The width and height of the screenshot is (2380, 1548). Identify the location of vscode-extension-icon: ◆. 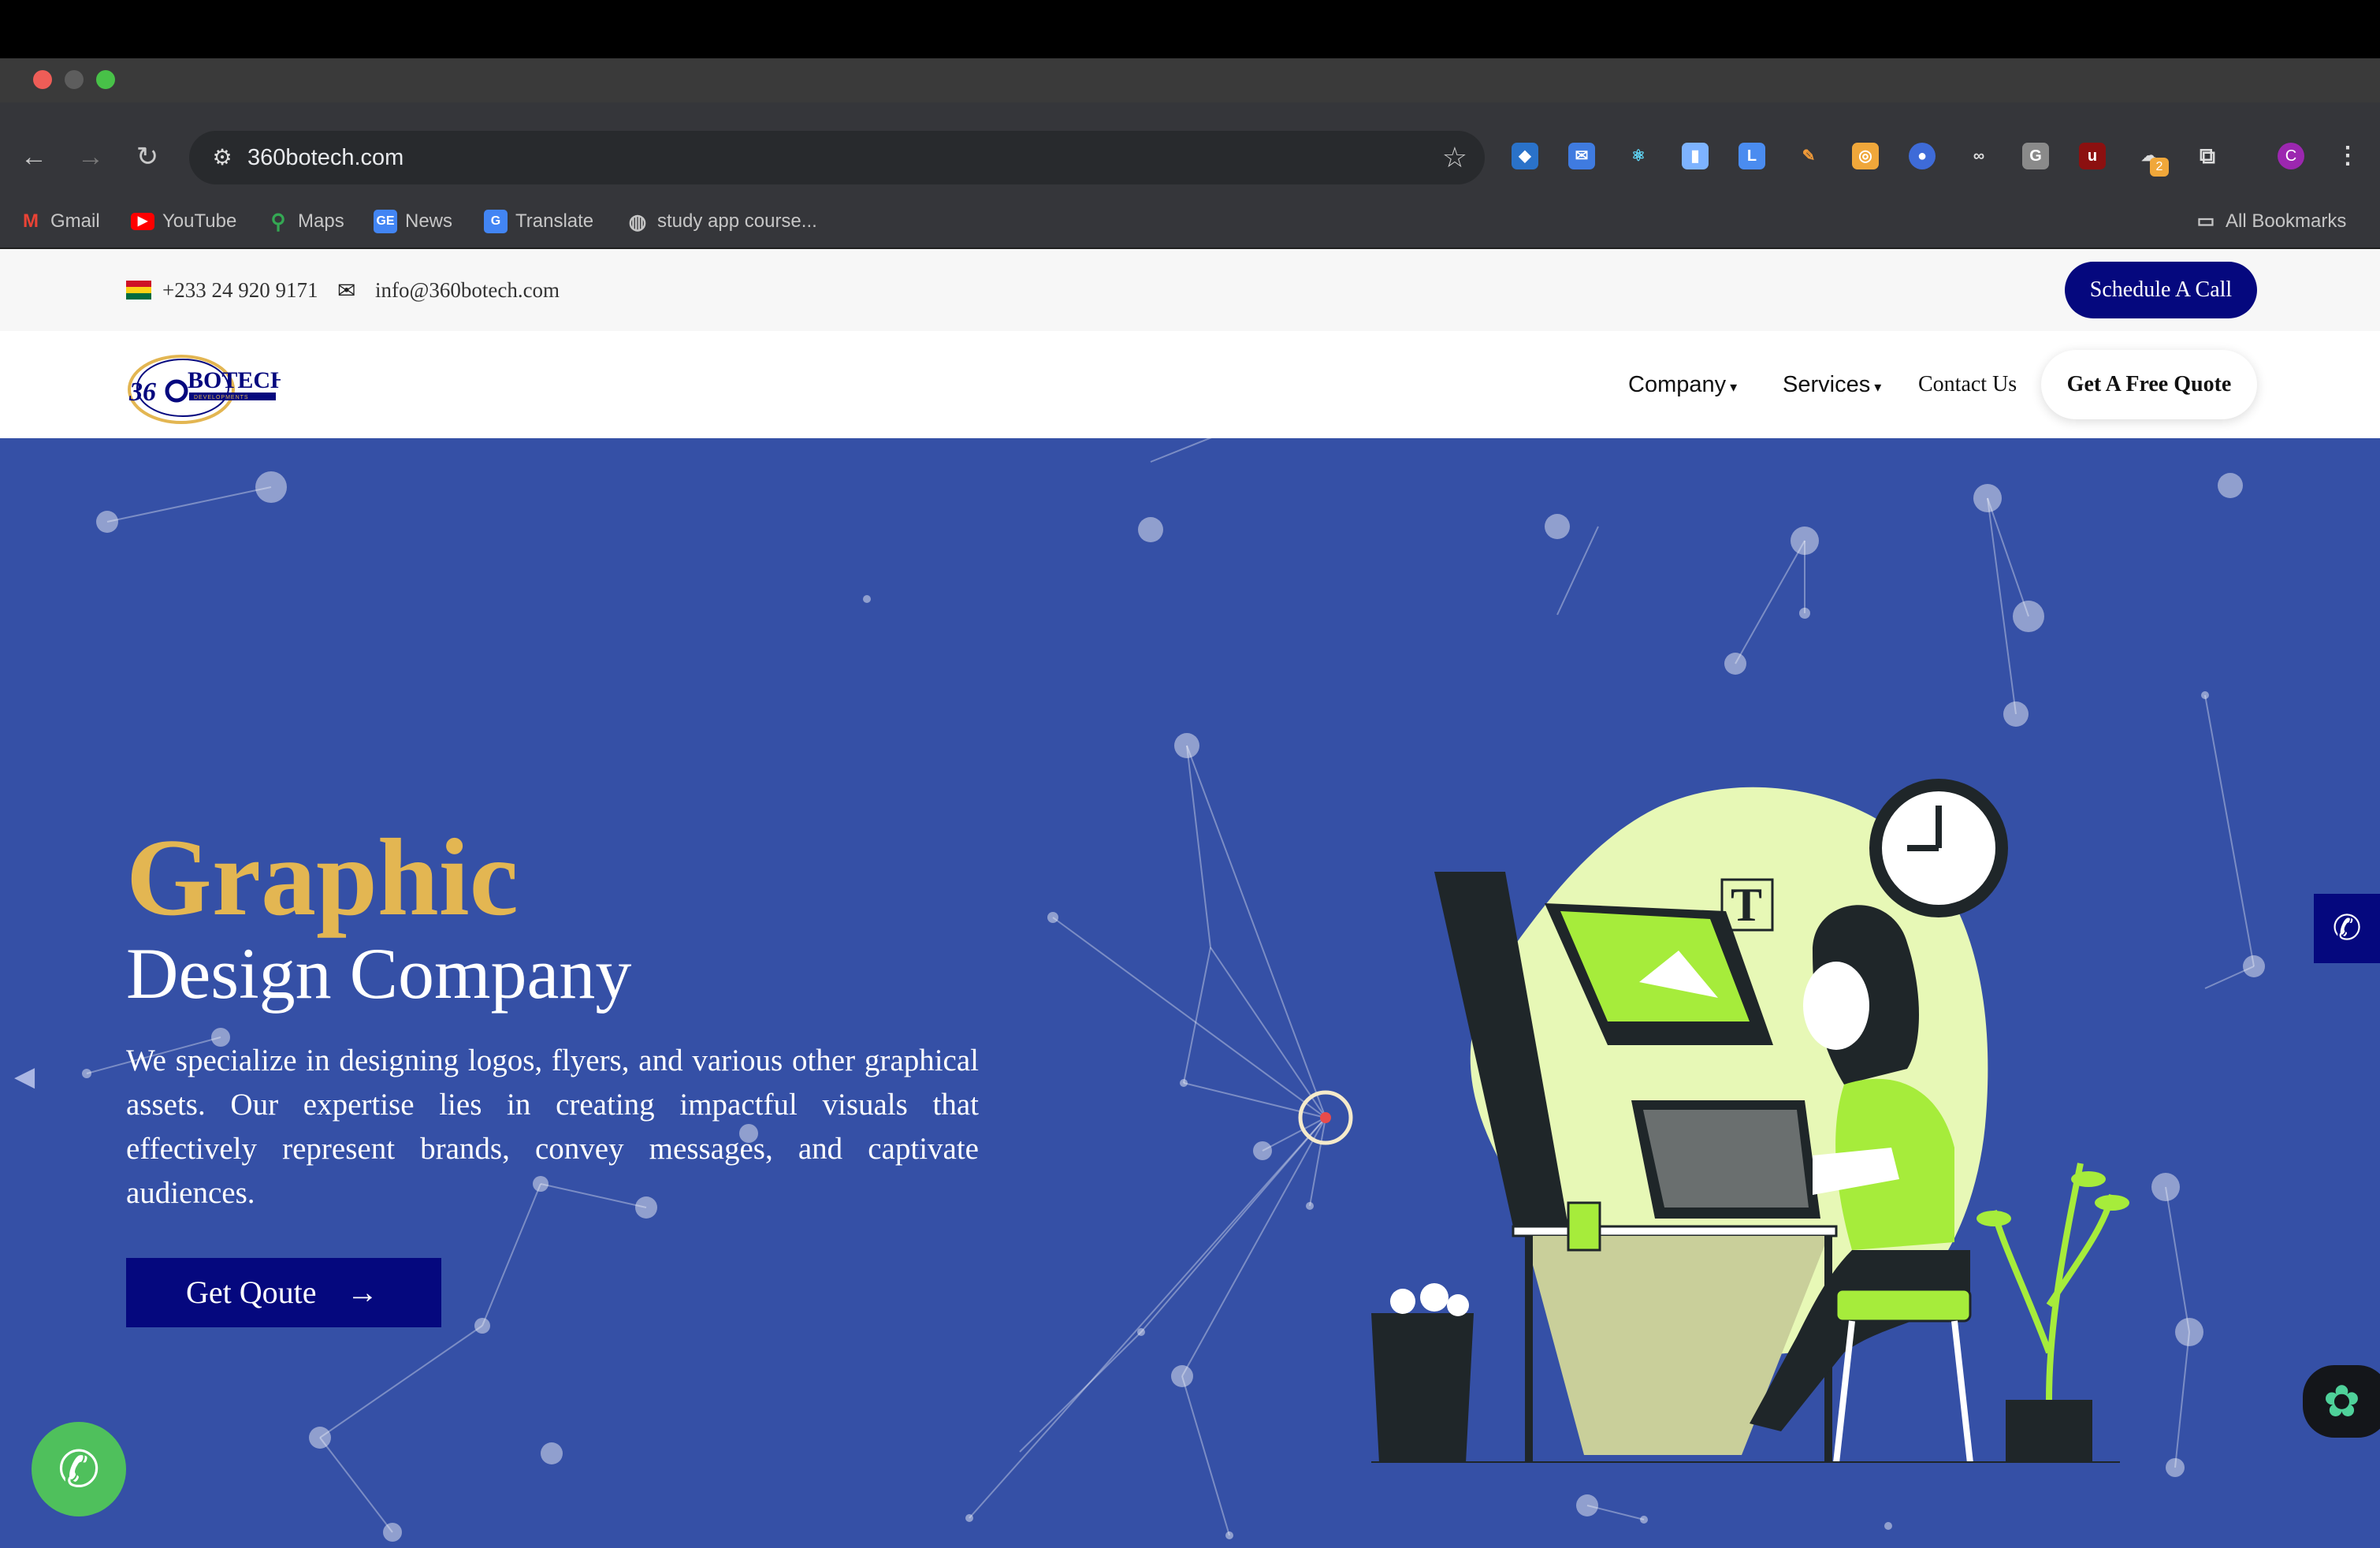
(1525, 156).